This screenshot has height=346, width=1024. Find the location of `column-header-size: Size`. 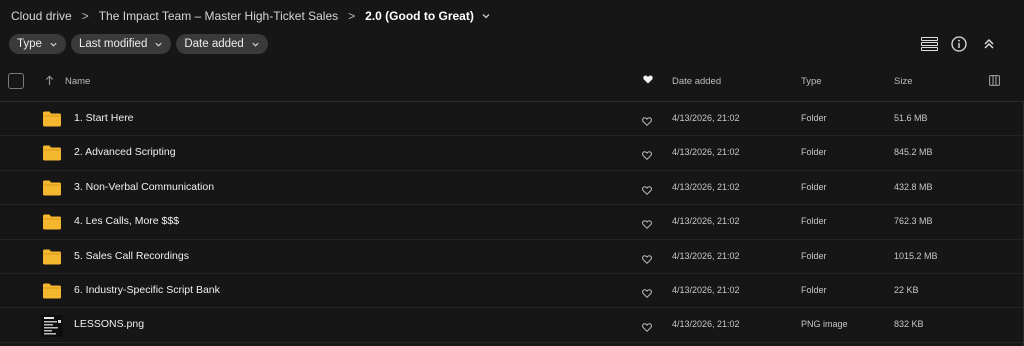

column-header-size: Size is located at coordinates (903, 81).